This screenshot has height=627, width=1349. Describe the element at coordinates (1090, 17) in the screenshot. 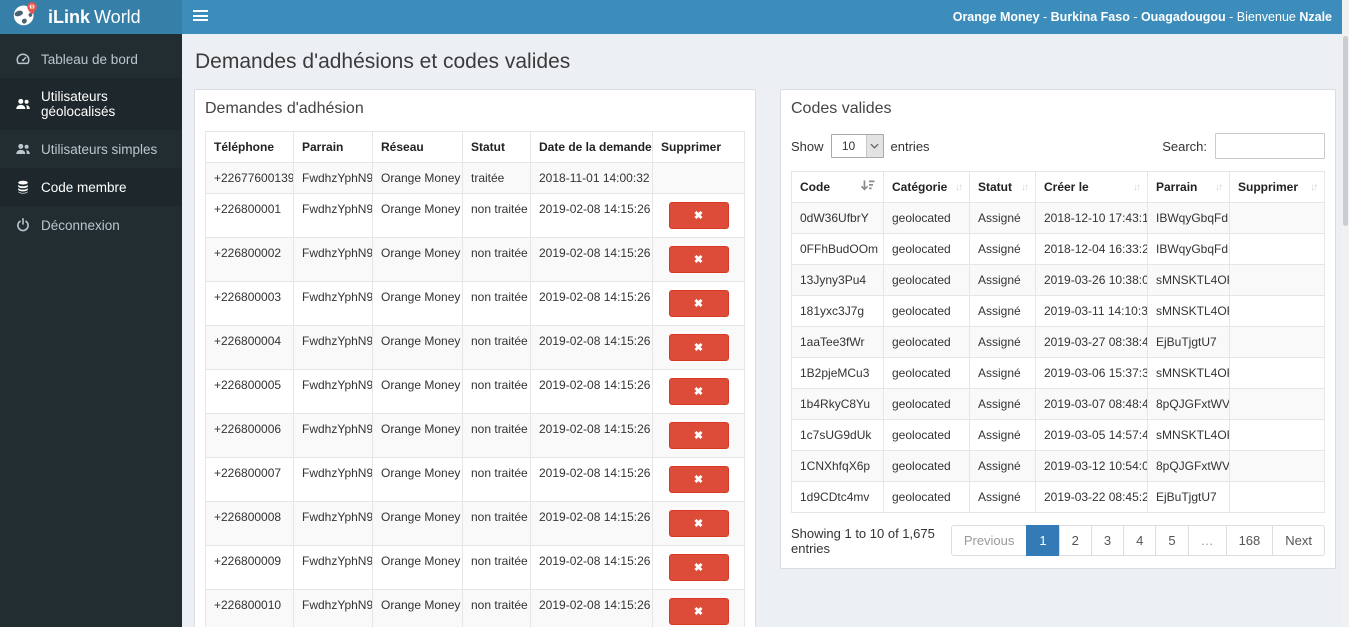

I see `user-info-segment: Burkina Faso` at that location.